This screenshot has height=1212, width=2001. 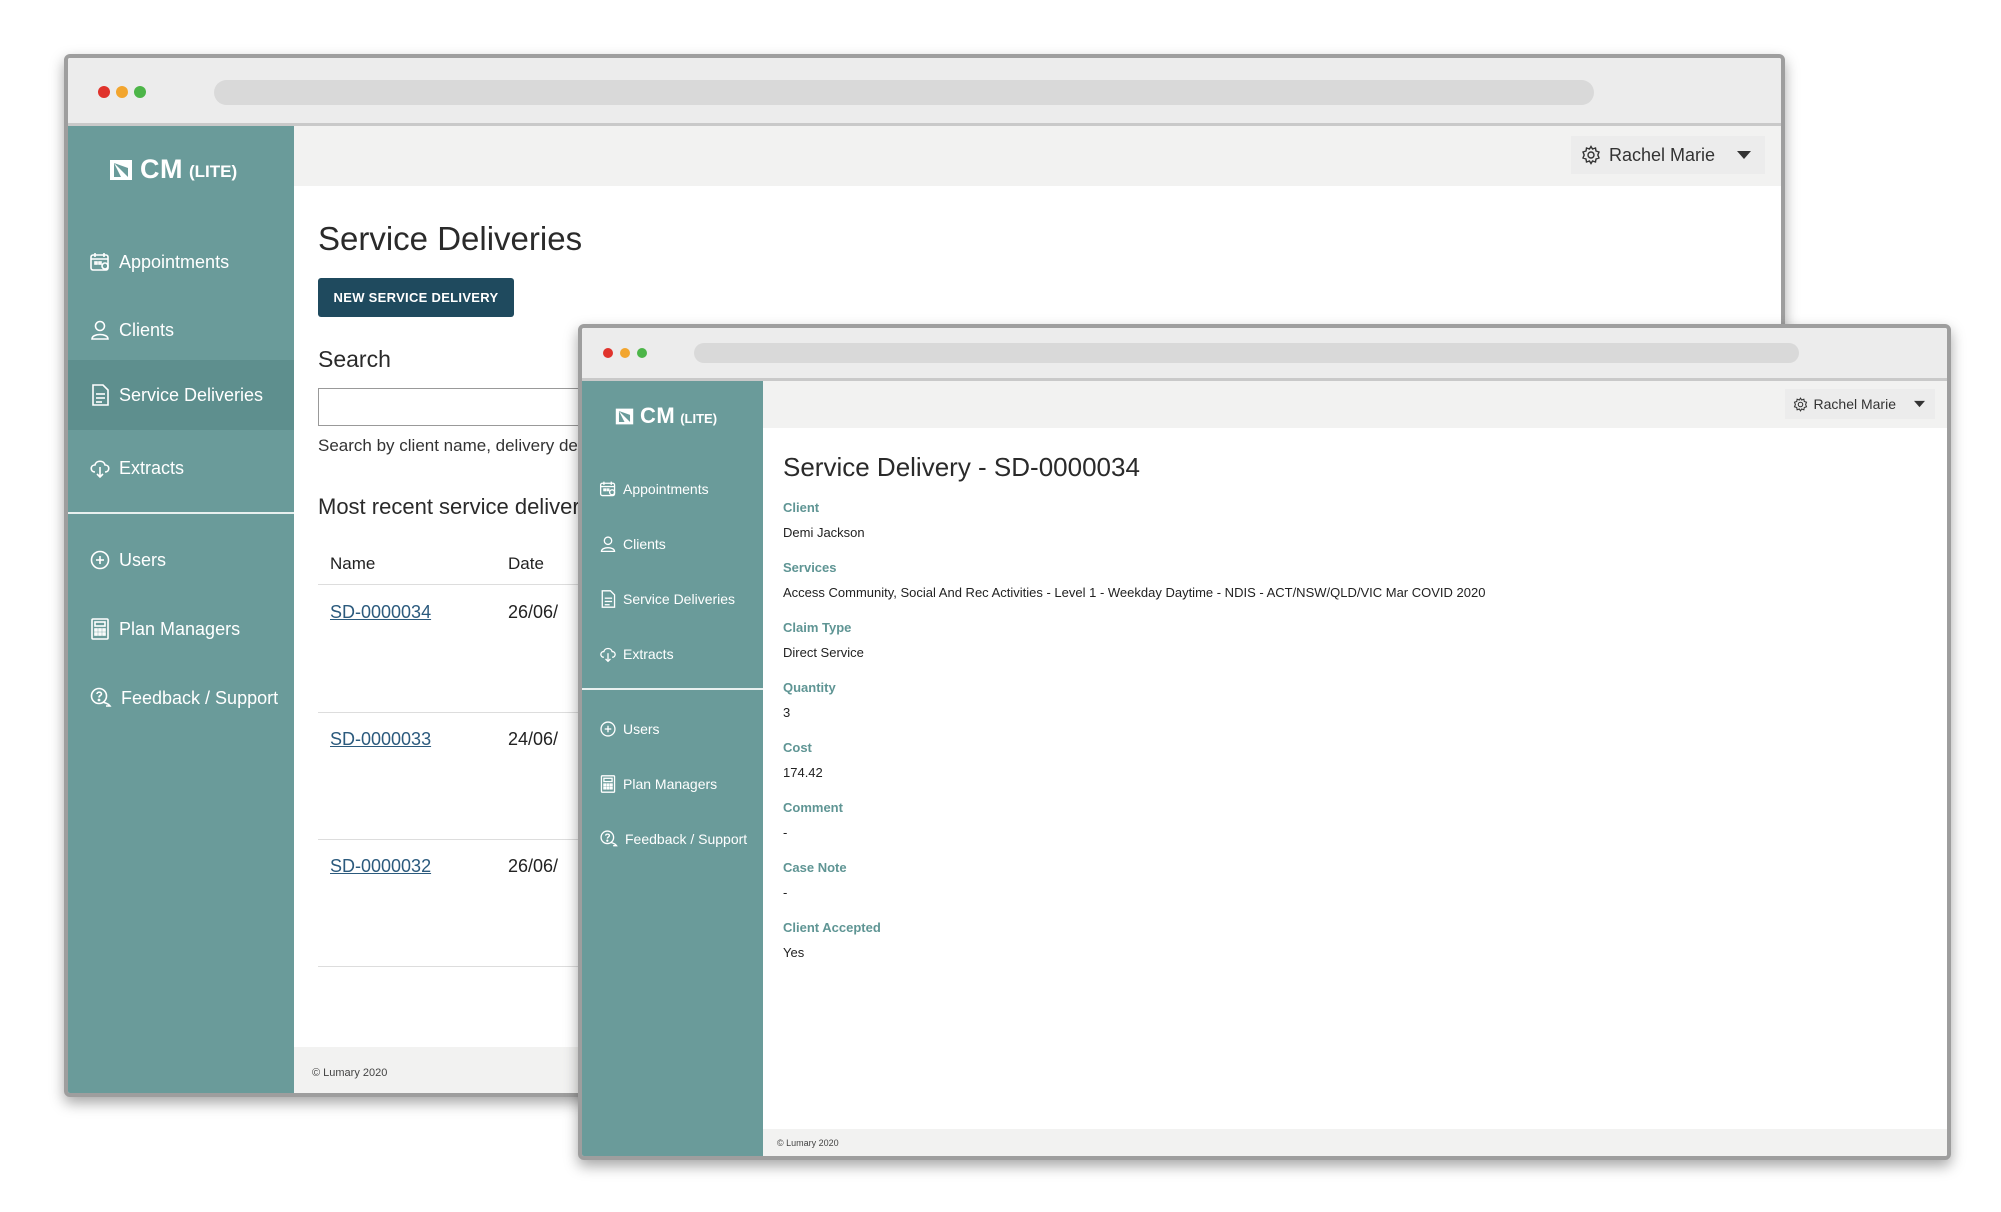 What do you see at coordinates (1355, 1142) in the screenshot?
I see `footer: © Lumary 2020` at bounding box center [1355, 1142].